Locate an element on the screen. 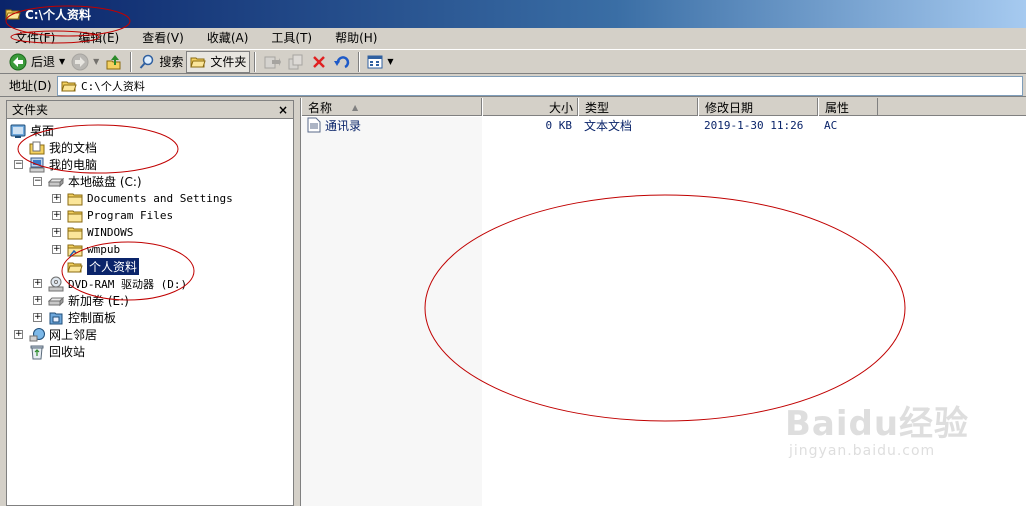  delete-button is located at coordinates (319, 62).